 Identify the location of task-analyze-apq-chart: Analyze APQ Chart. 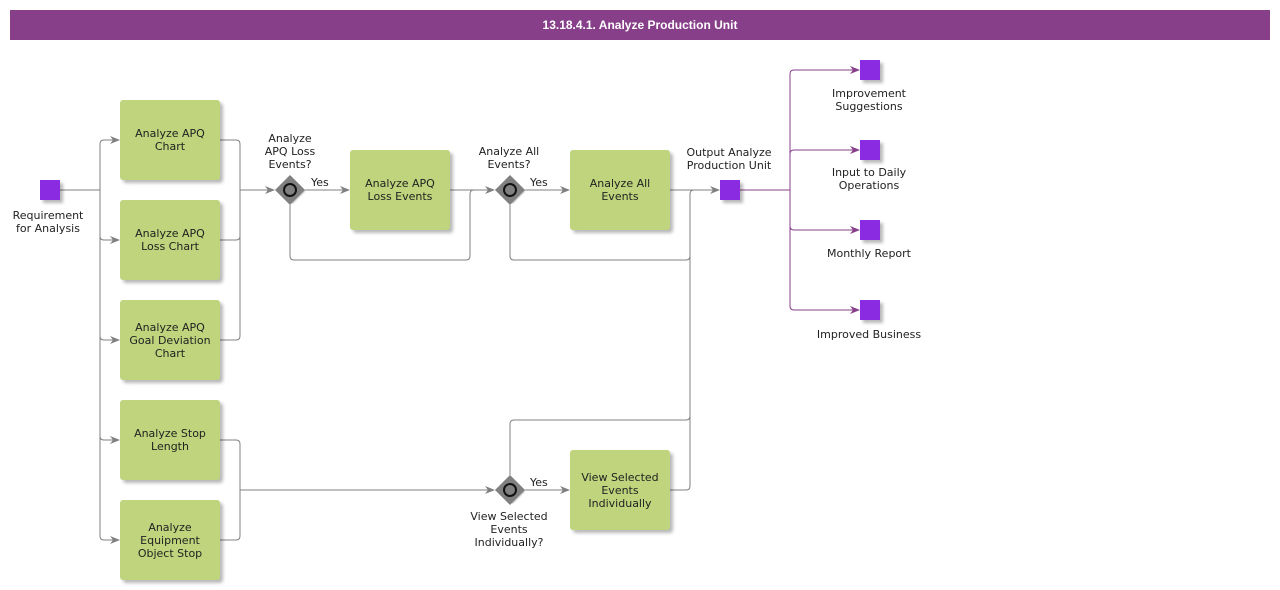
(170, 140).